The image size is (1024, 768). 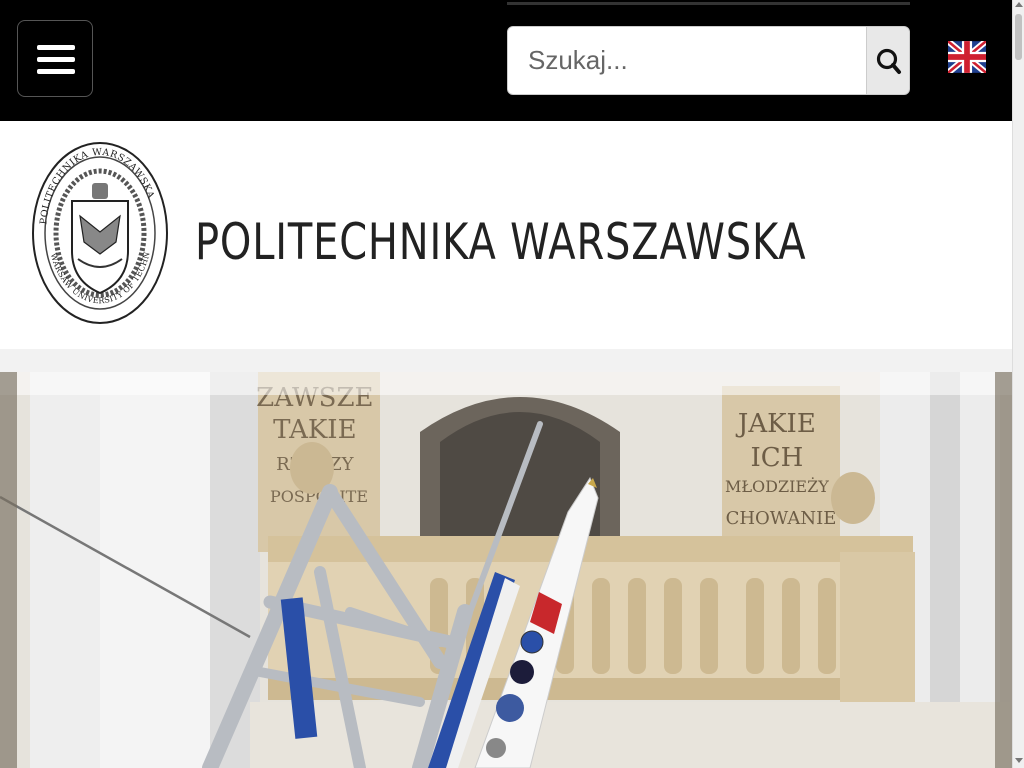 I want to click on search-form, so click(x=708, y=60).